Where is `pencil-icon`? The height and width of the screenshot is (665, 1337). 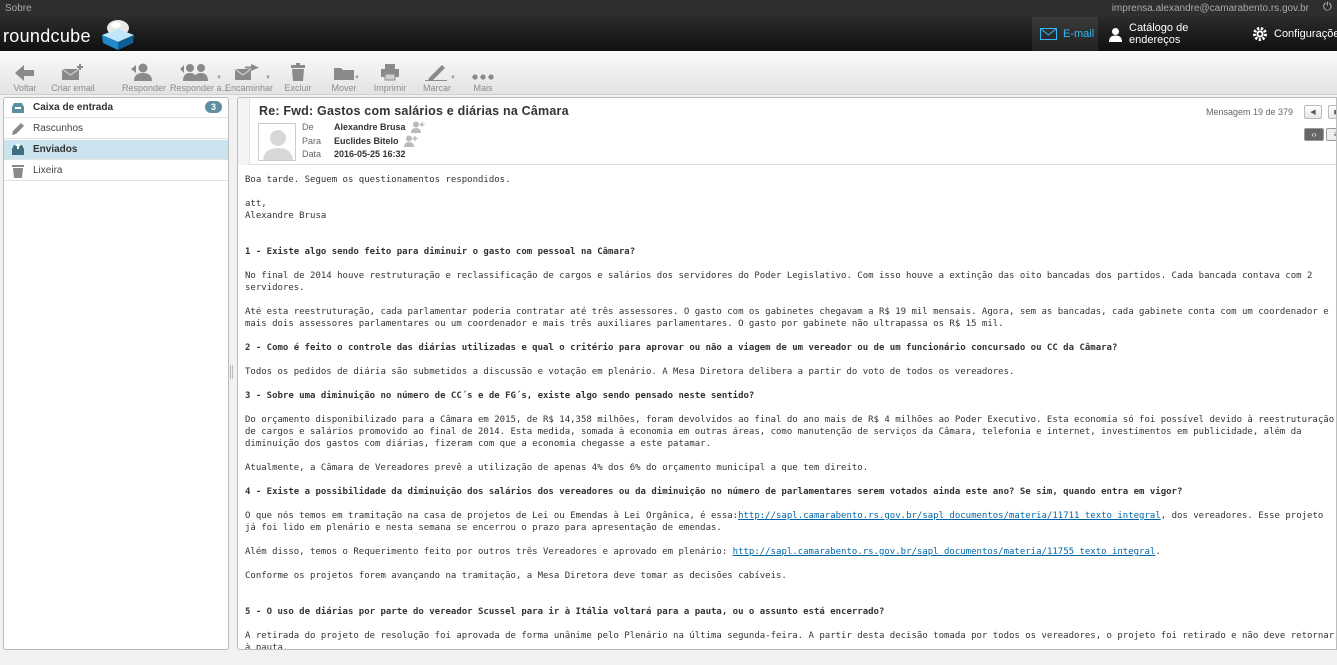
pencil-icon is located at coordinates (18, 129).